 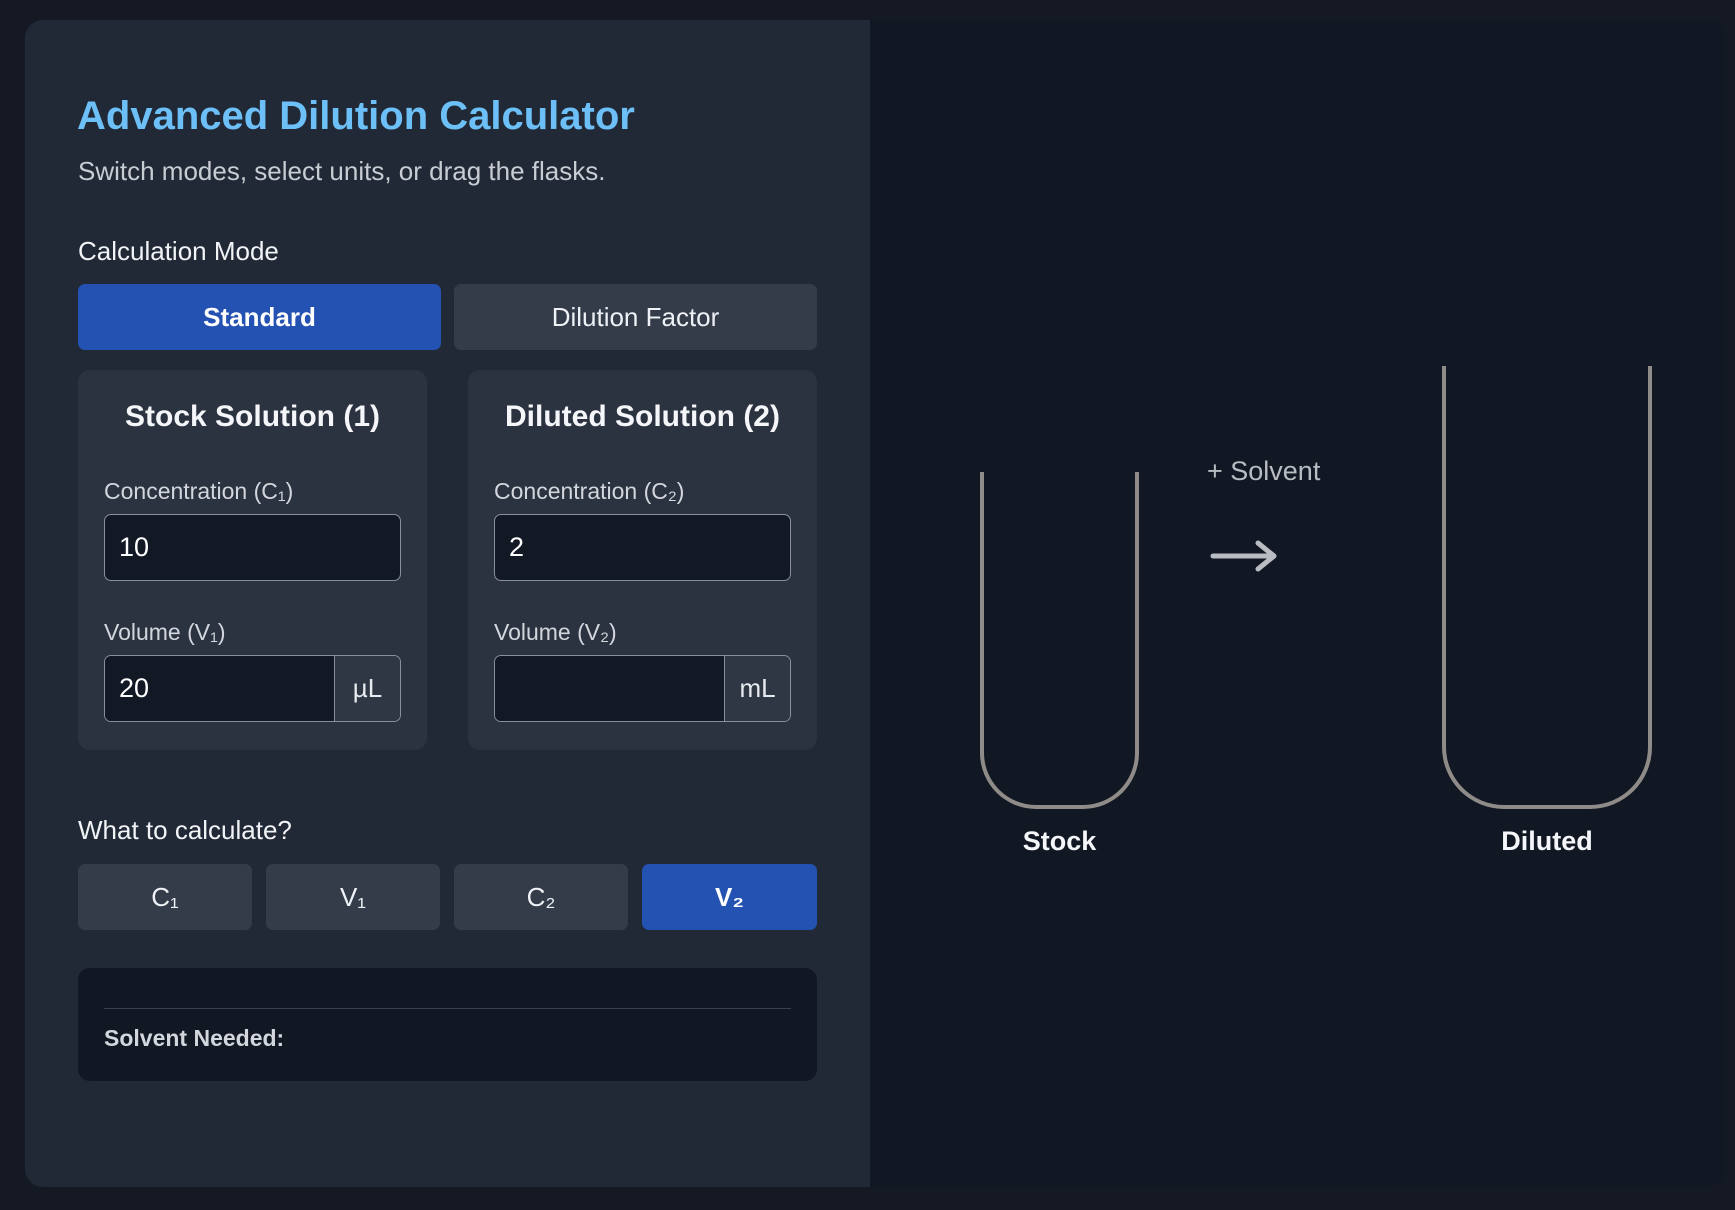 I want to click on calculate-c1-button: C₁, so click(x=165, y=897).